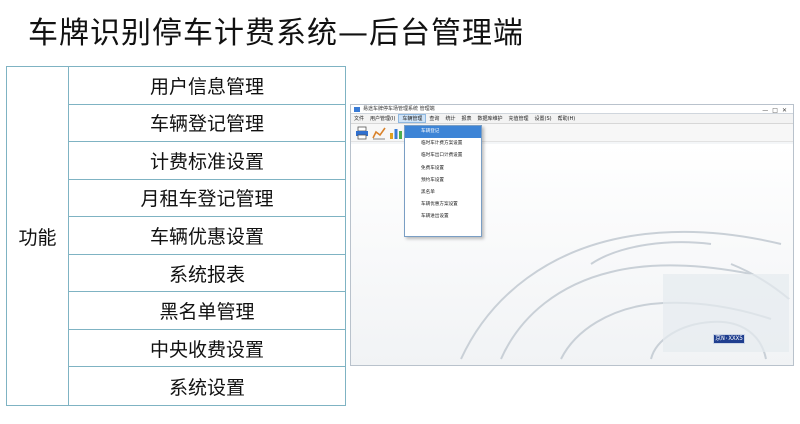 This screenshot has height=424, width=800. What do you see at coordinates (362, 133) in the screenshot?
I see `printer-icon` at bounding box center [362, 133].